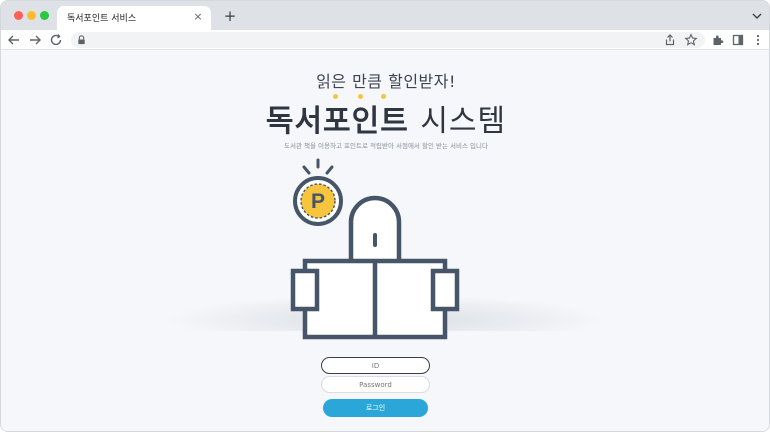 The image size is (770, 432). Describe the element at coordinates (691, 40) in the screenshot. I see `star-icon` at that location.